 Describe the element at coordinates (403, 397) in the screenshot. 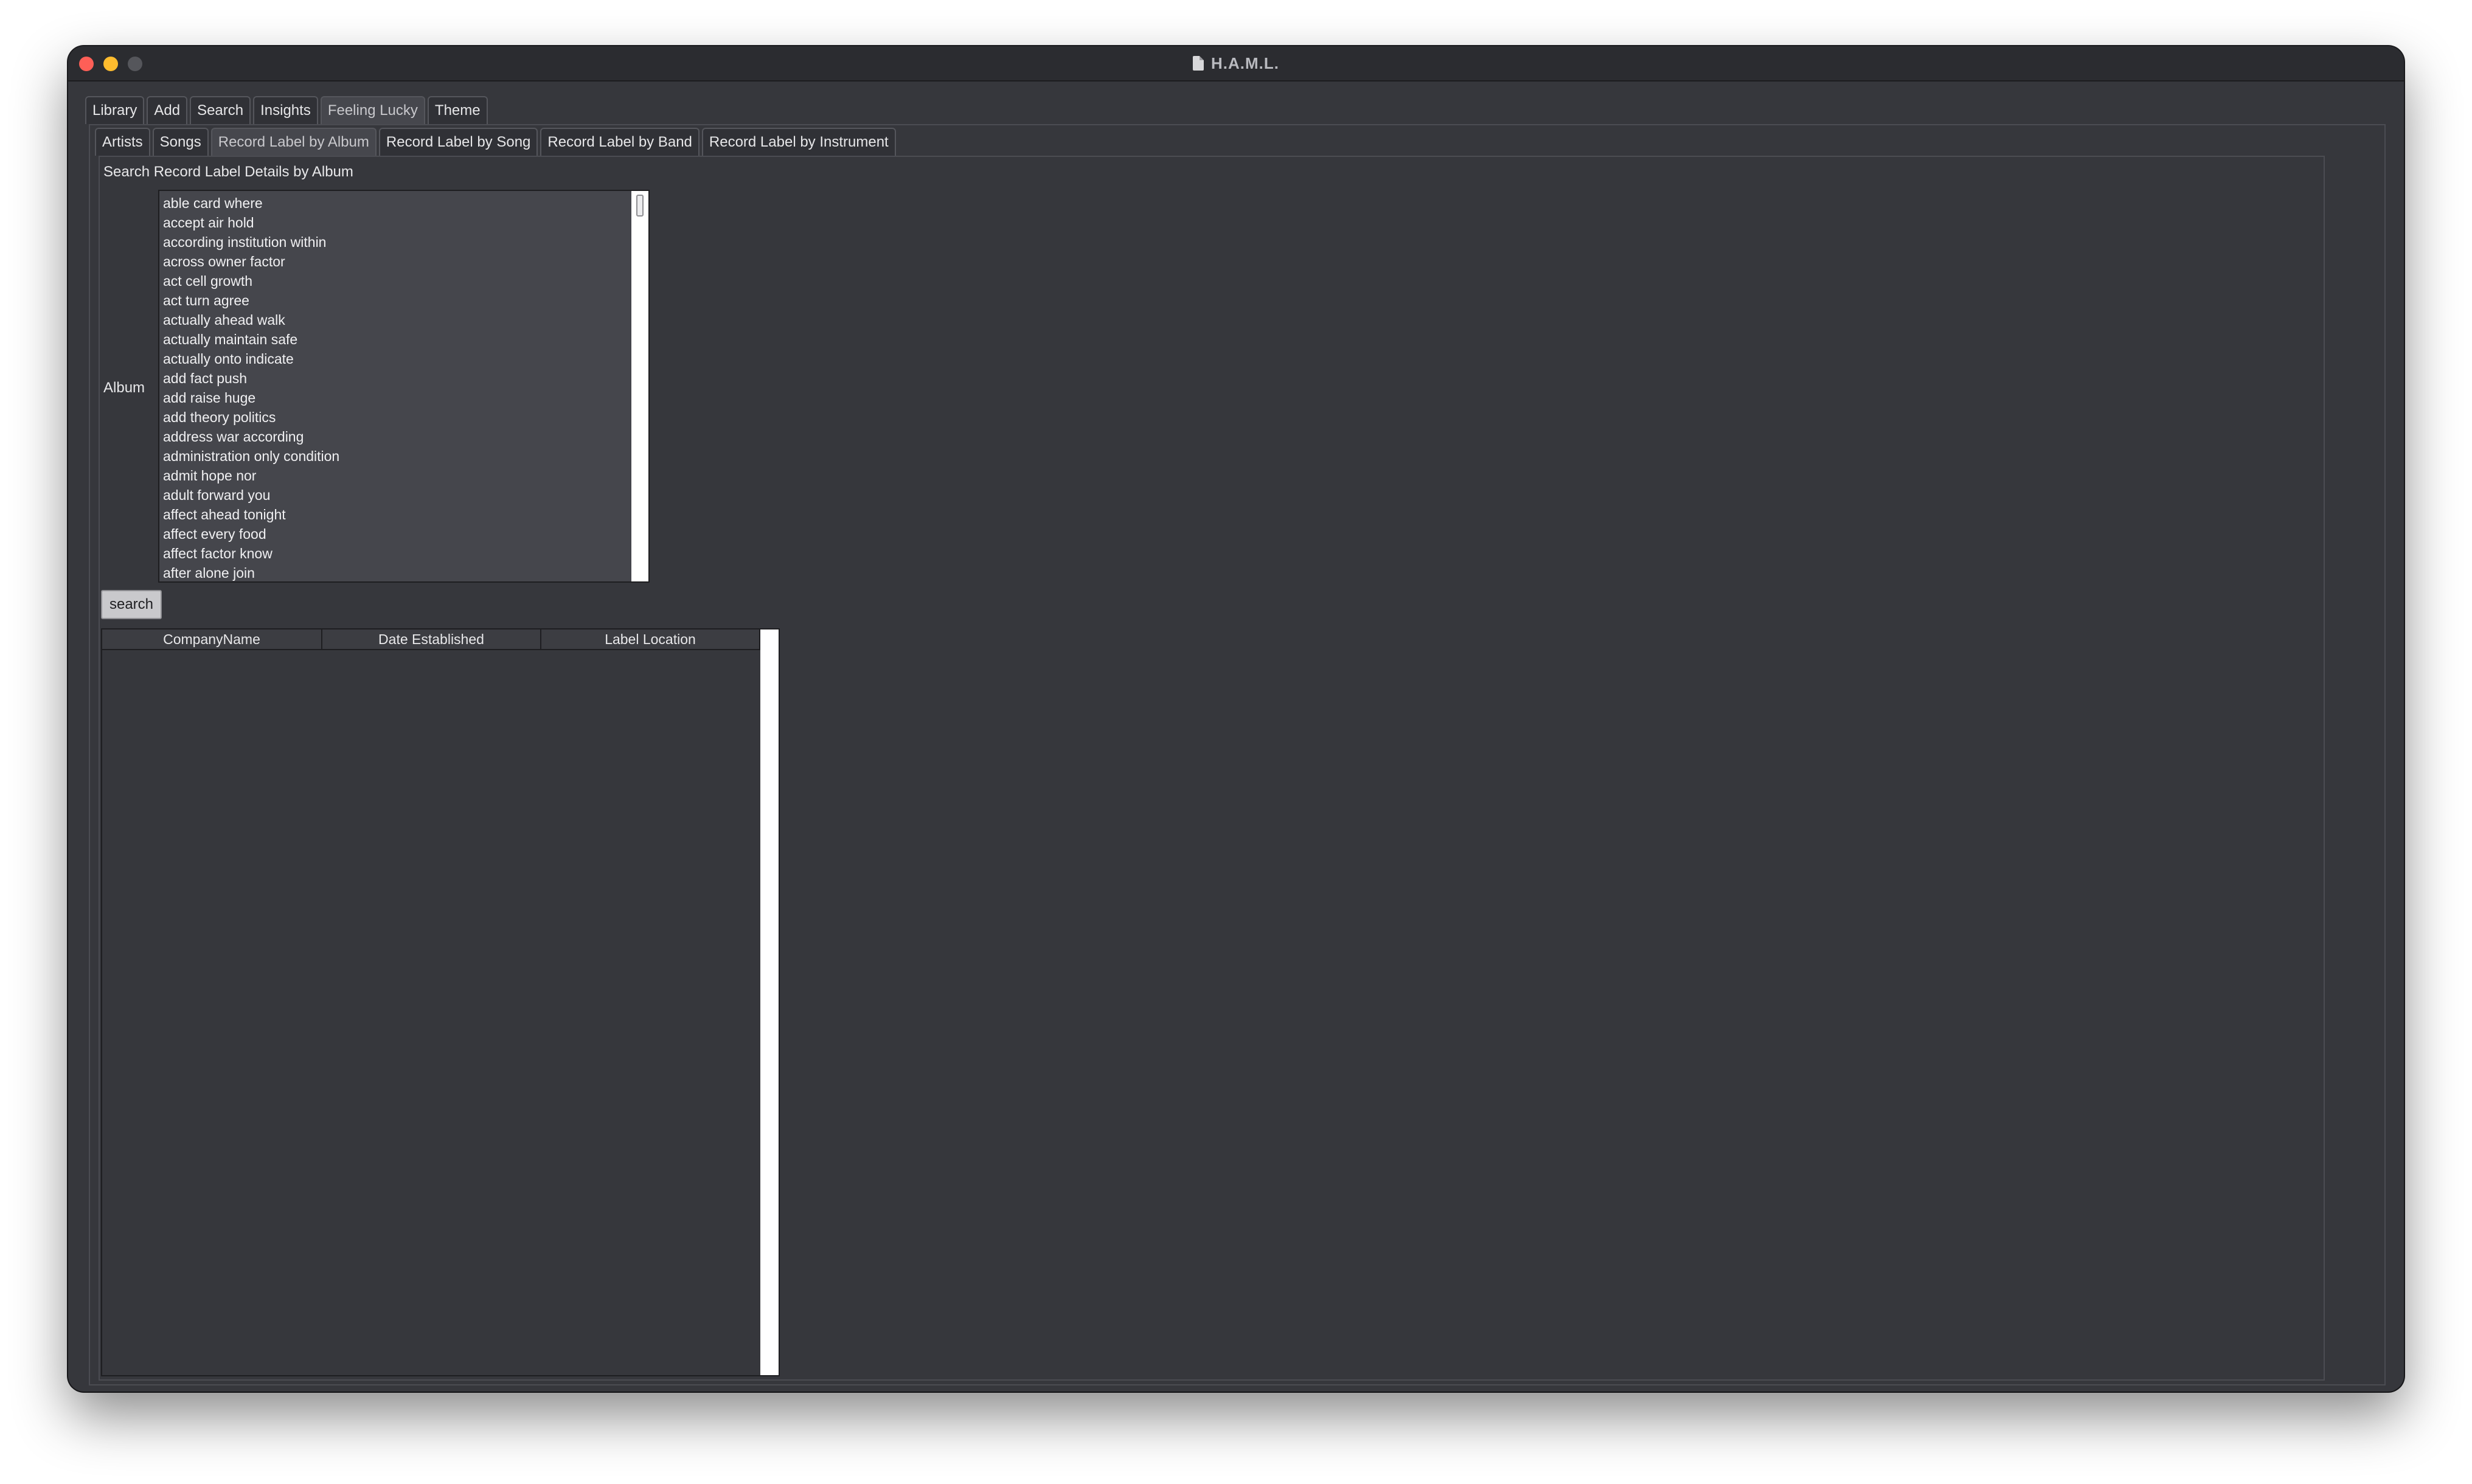

I see `album-list-item: add raise huge` at that location.